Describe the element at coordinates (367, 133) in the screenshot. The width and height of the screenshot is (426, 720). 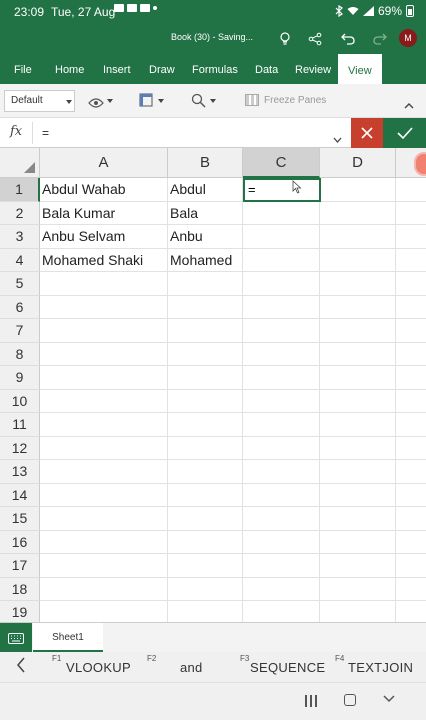
I see `cancel-button` at that location.